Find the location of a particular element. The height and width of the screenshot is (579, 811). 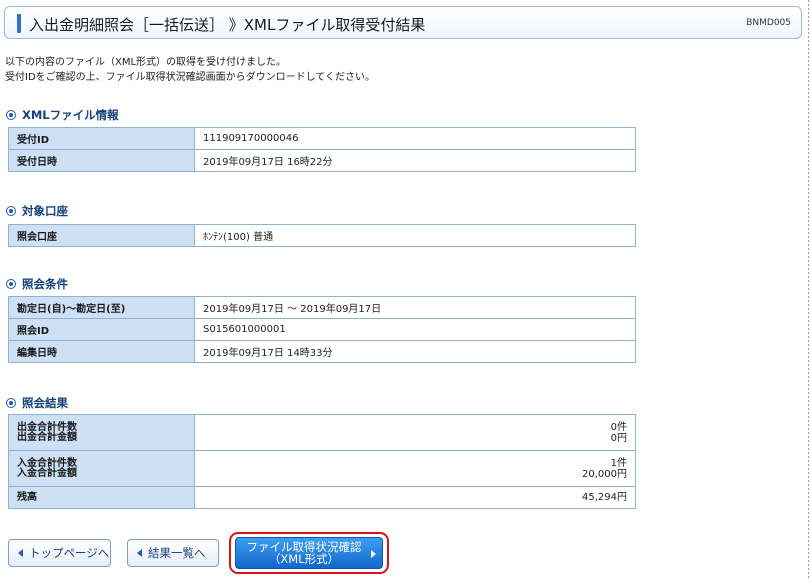

section-heading-results: 照会結果 is located at coordinates (37, 403).